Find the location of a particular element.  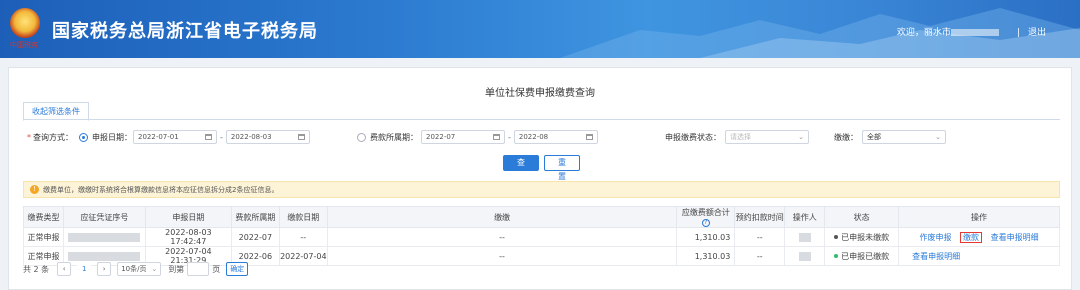

col-header: 缴费类型 is located at coordinates (43, 217).